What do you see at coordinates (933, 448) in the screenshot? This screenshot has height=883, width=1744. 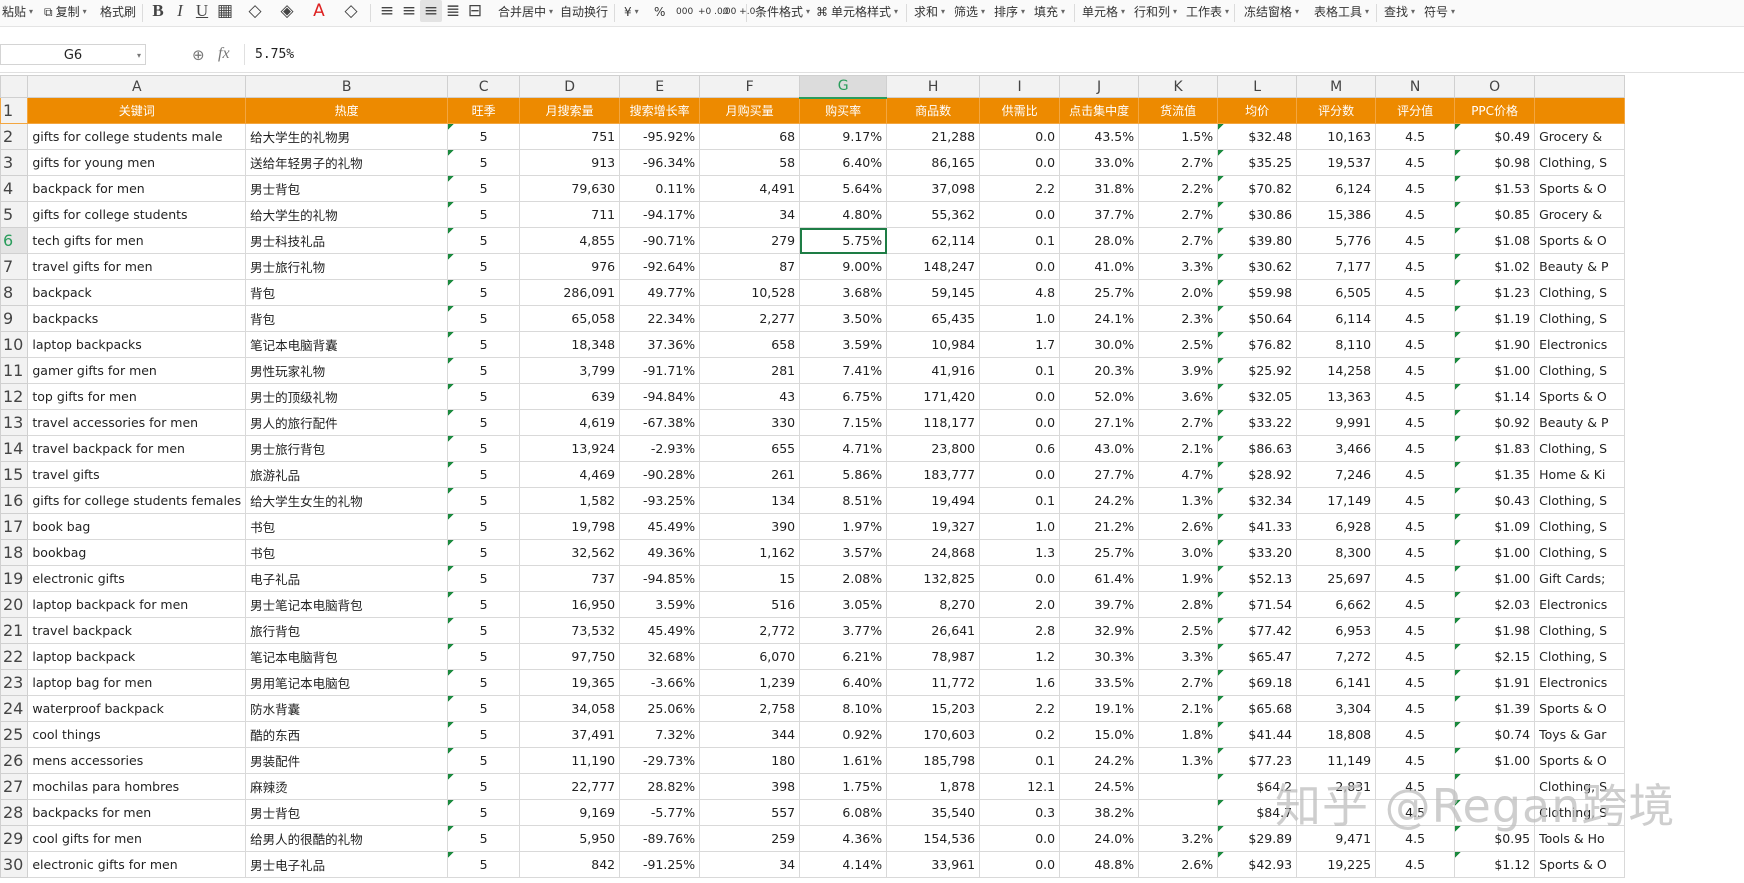 I see `table-cell: 23,800` at bounding box center [933, 448].